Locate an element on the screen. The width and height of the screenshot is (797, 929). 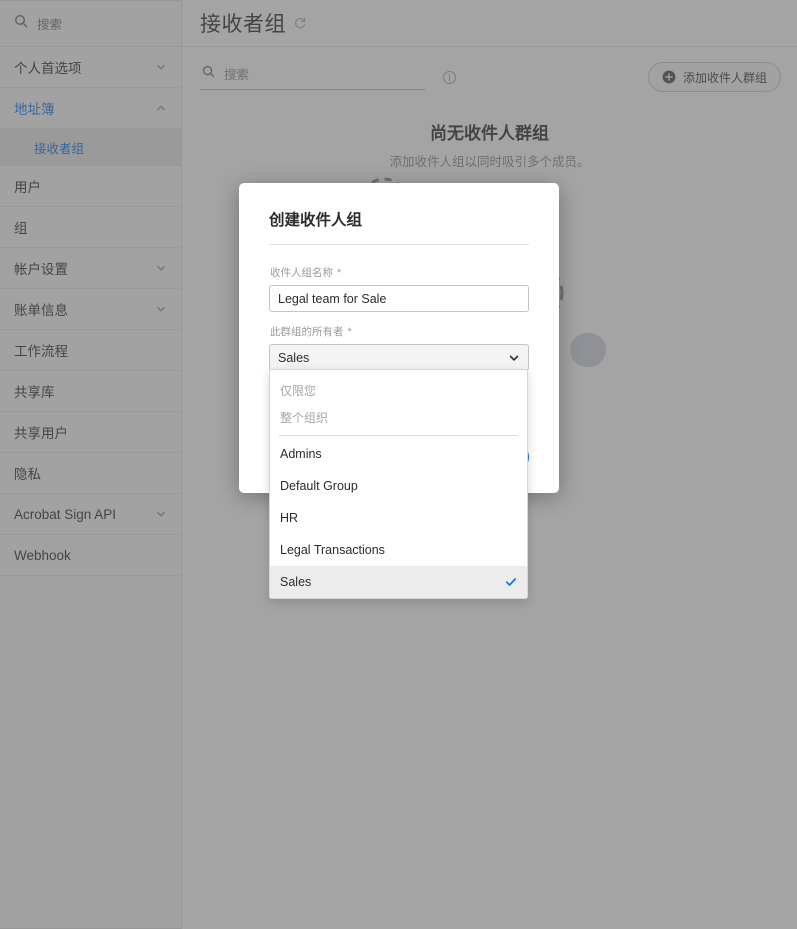
dropdown-option-sales: Sales is located at coordinates (398, 582).